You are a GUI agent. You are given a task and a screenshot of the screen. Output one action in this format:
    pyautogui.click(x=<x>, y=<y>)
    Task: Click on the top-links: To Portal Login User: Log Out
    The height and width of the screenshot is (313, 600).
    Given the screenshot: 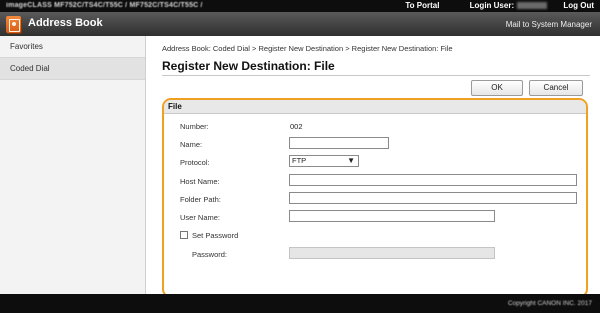 What is the action you would take?
    pyautogui.click(x=492, y=5)
    